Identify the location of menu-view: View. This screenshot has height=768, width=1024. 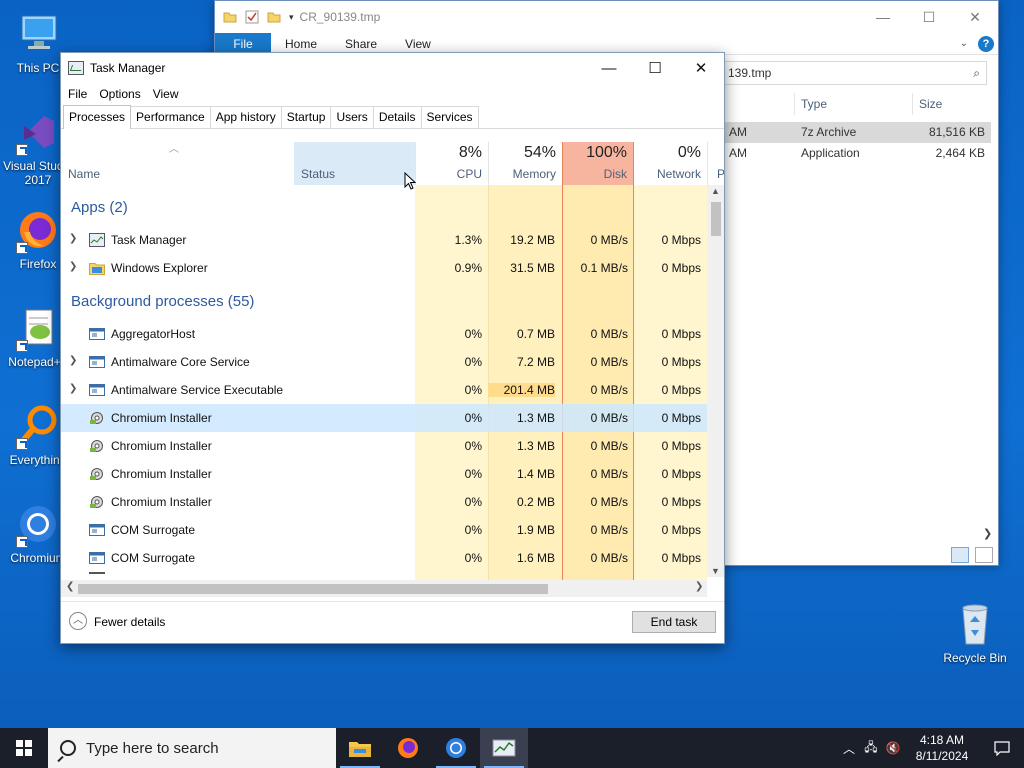
(166, 94).